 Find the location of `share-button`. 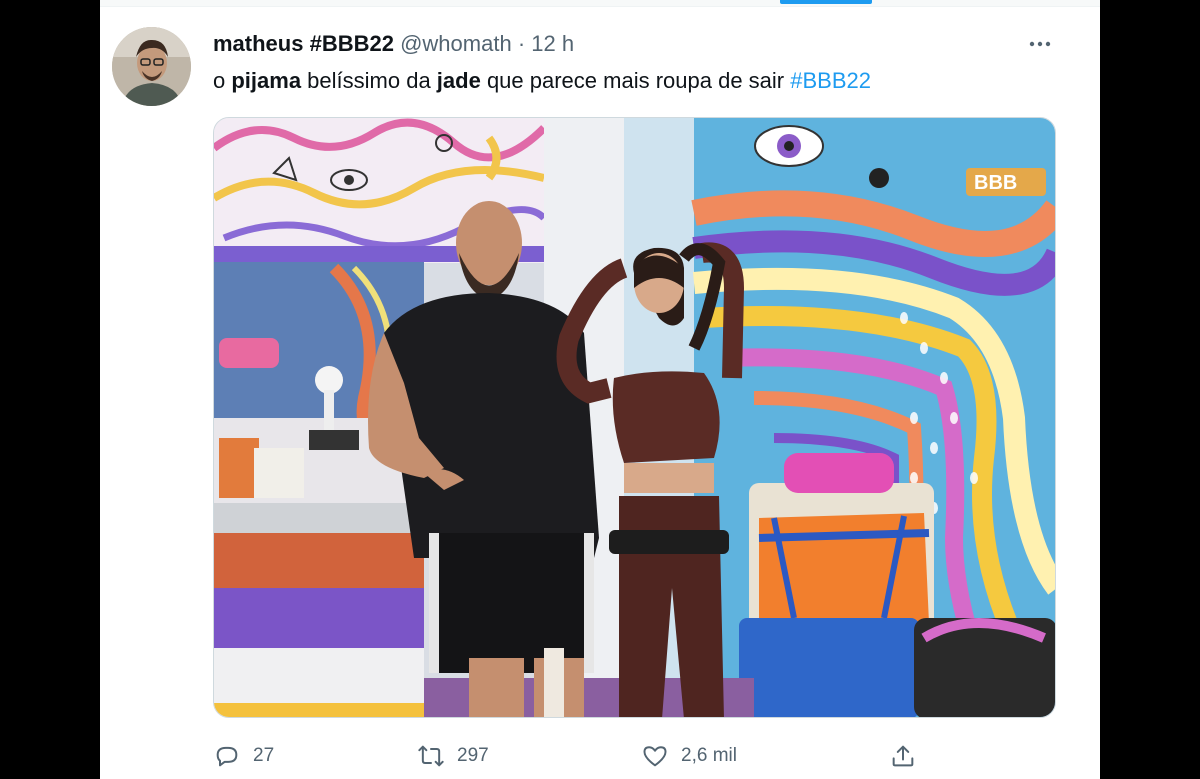

share-button is located at coordinates (909, 756).